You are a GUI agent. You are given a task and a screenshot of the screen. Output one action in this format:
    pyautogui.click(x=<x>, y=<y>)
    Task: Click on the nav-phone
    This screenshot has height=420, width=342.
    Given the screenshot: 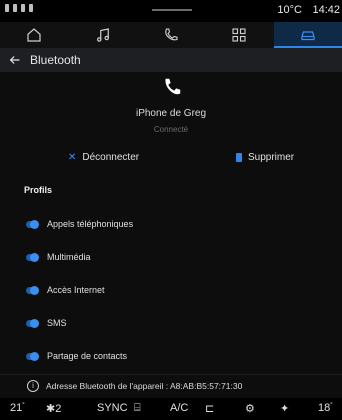 What is the action you would take?
    pyautogui.click(x=171, y=35)
    